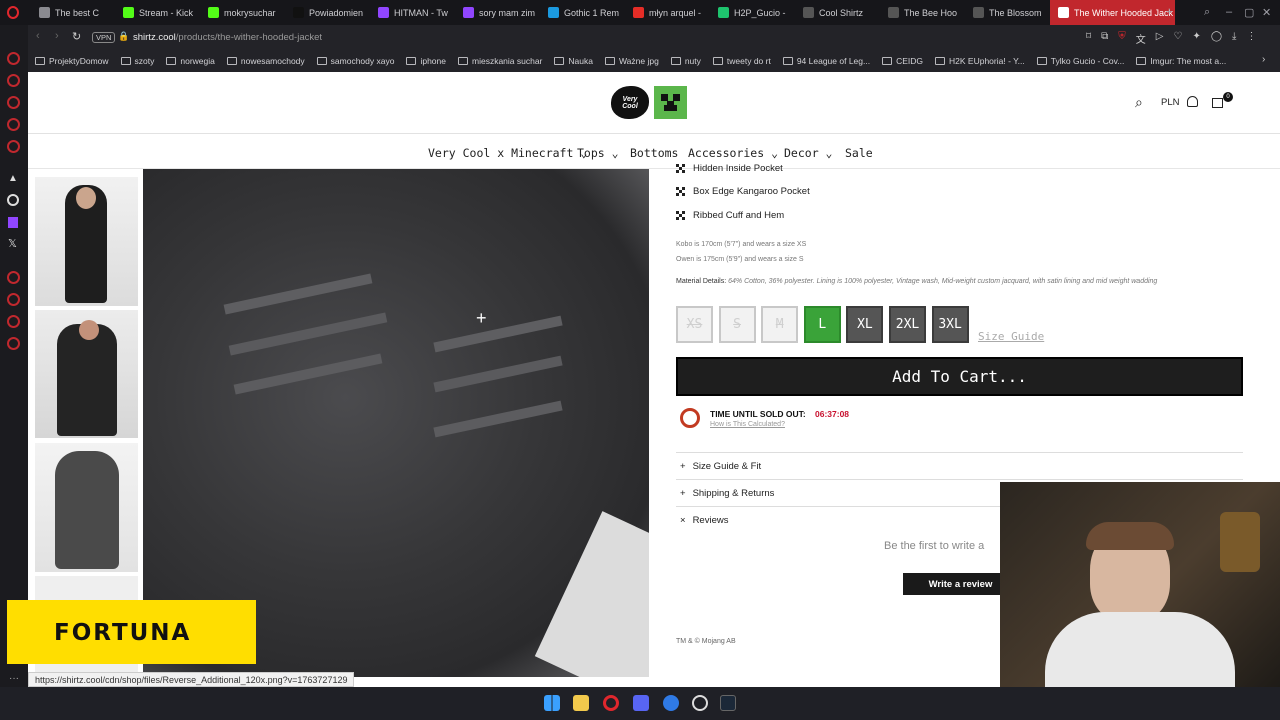 The image size is (1280, 720). Describe the element at coordinates (1192, 101) in the screenshot. I see `account-icon` at that location.